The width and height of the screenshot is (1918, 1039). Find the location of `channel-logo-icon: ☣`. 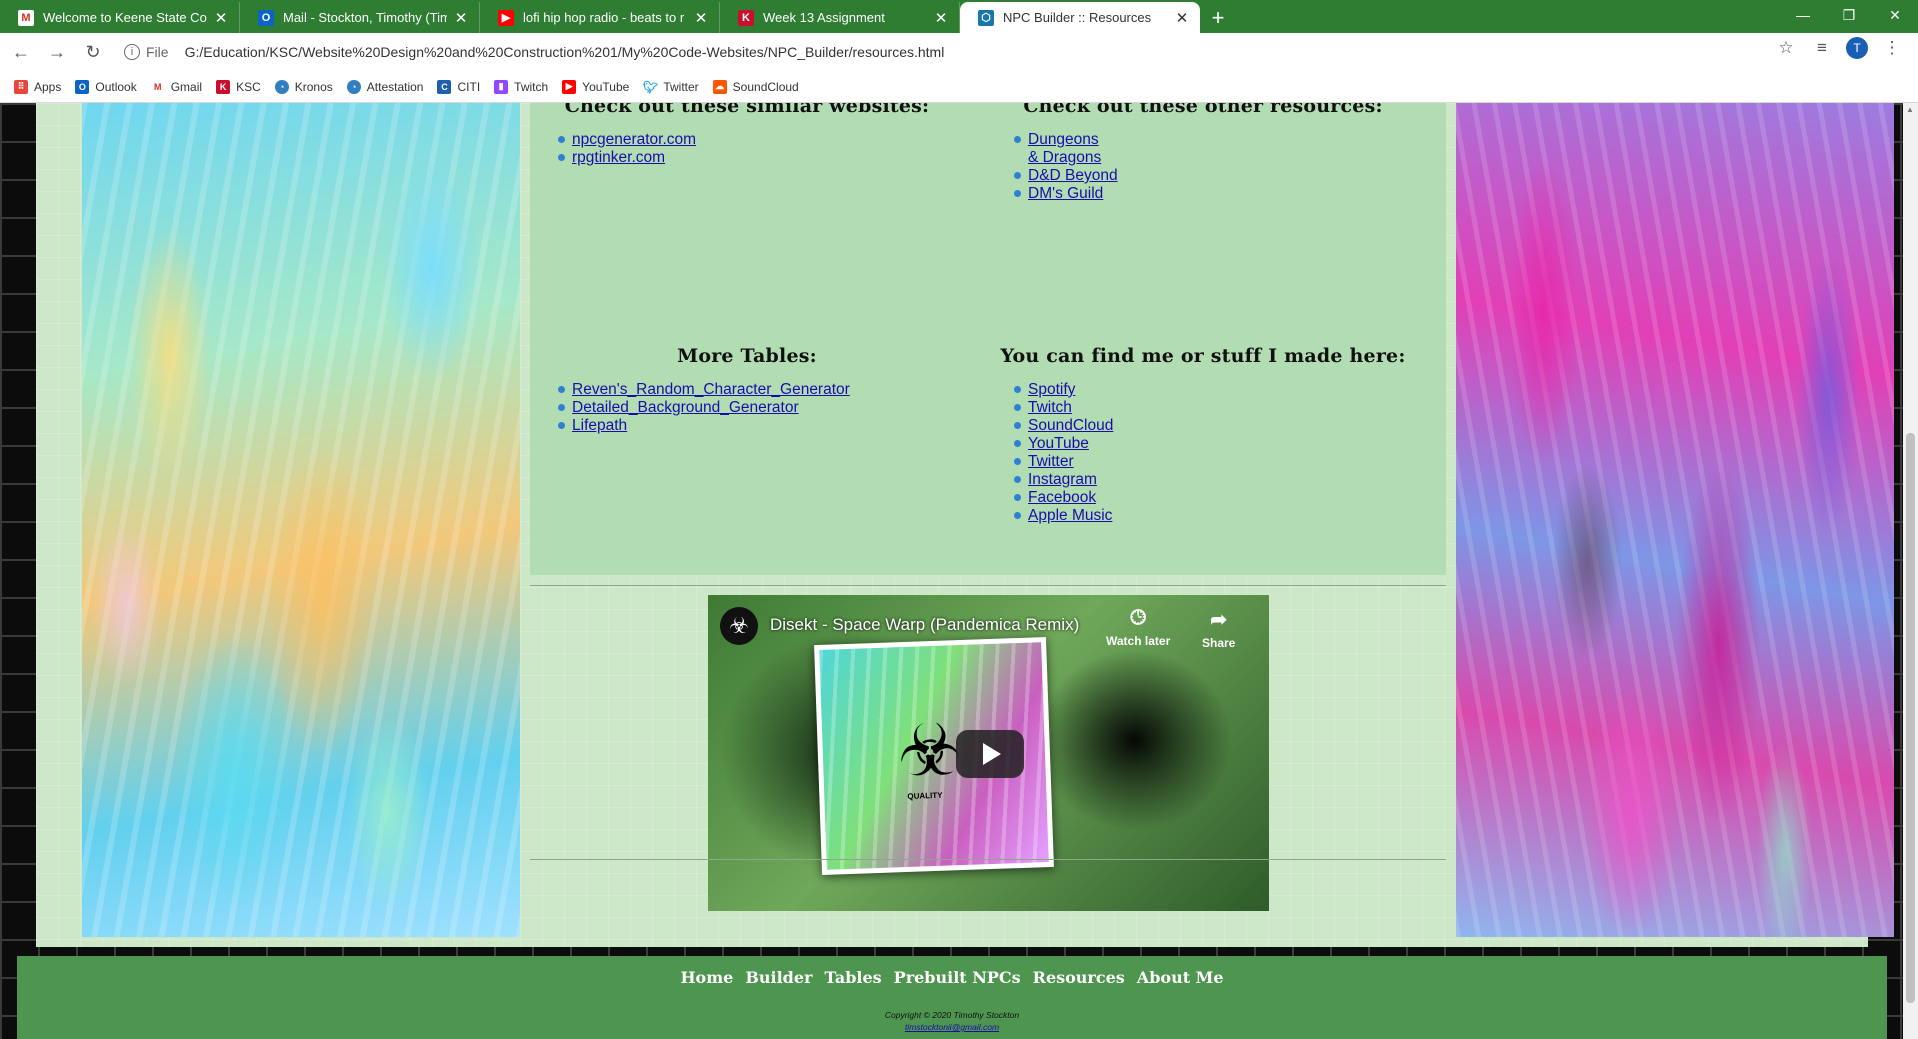

channel-logo-icon: ☣ is located at coordinates (739, 626).